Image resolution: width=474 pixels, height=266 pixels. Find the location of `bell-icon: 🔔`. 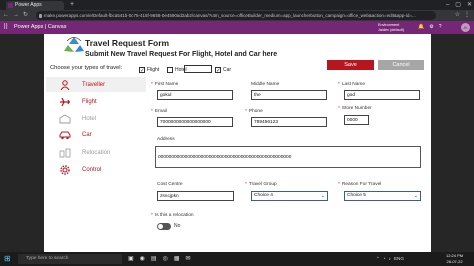

bell-icon: 🔔 is located at coordinates (421, 27).